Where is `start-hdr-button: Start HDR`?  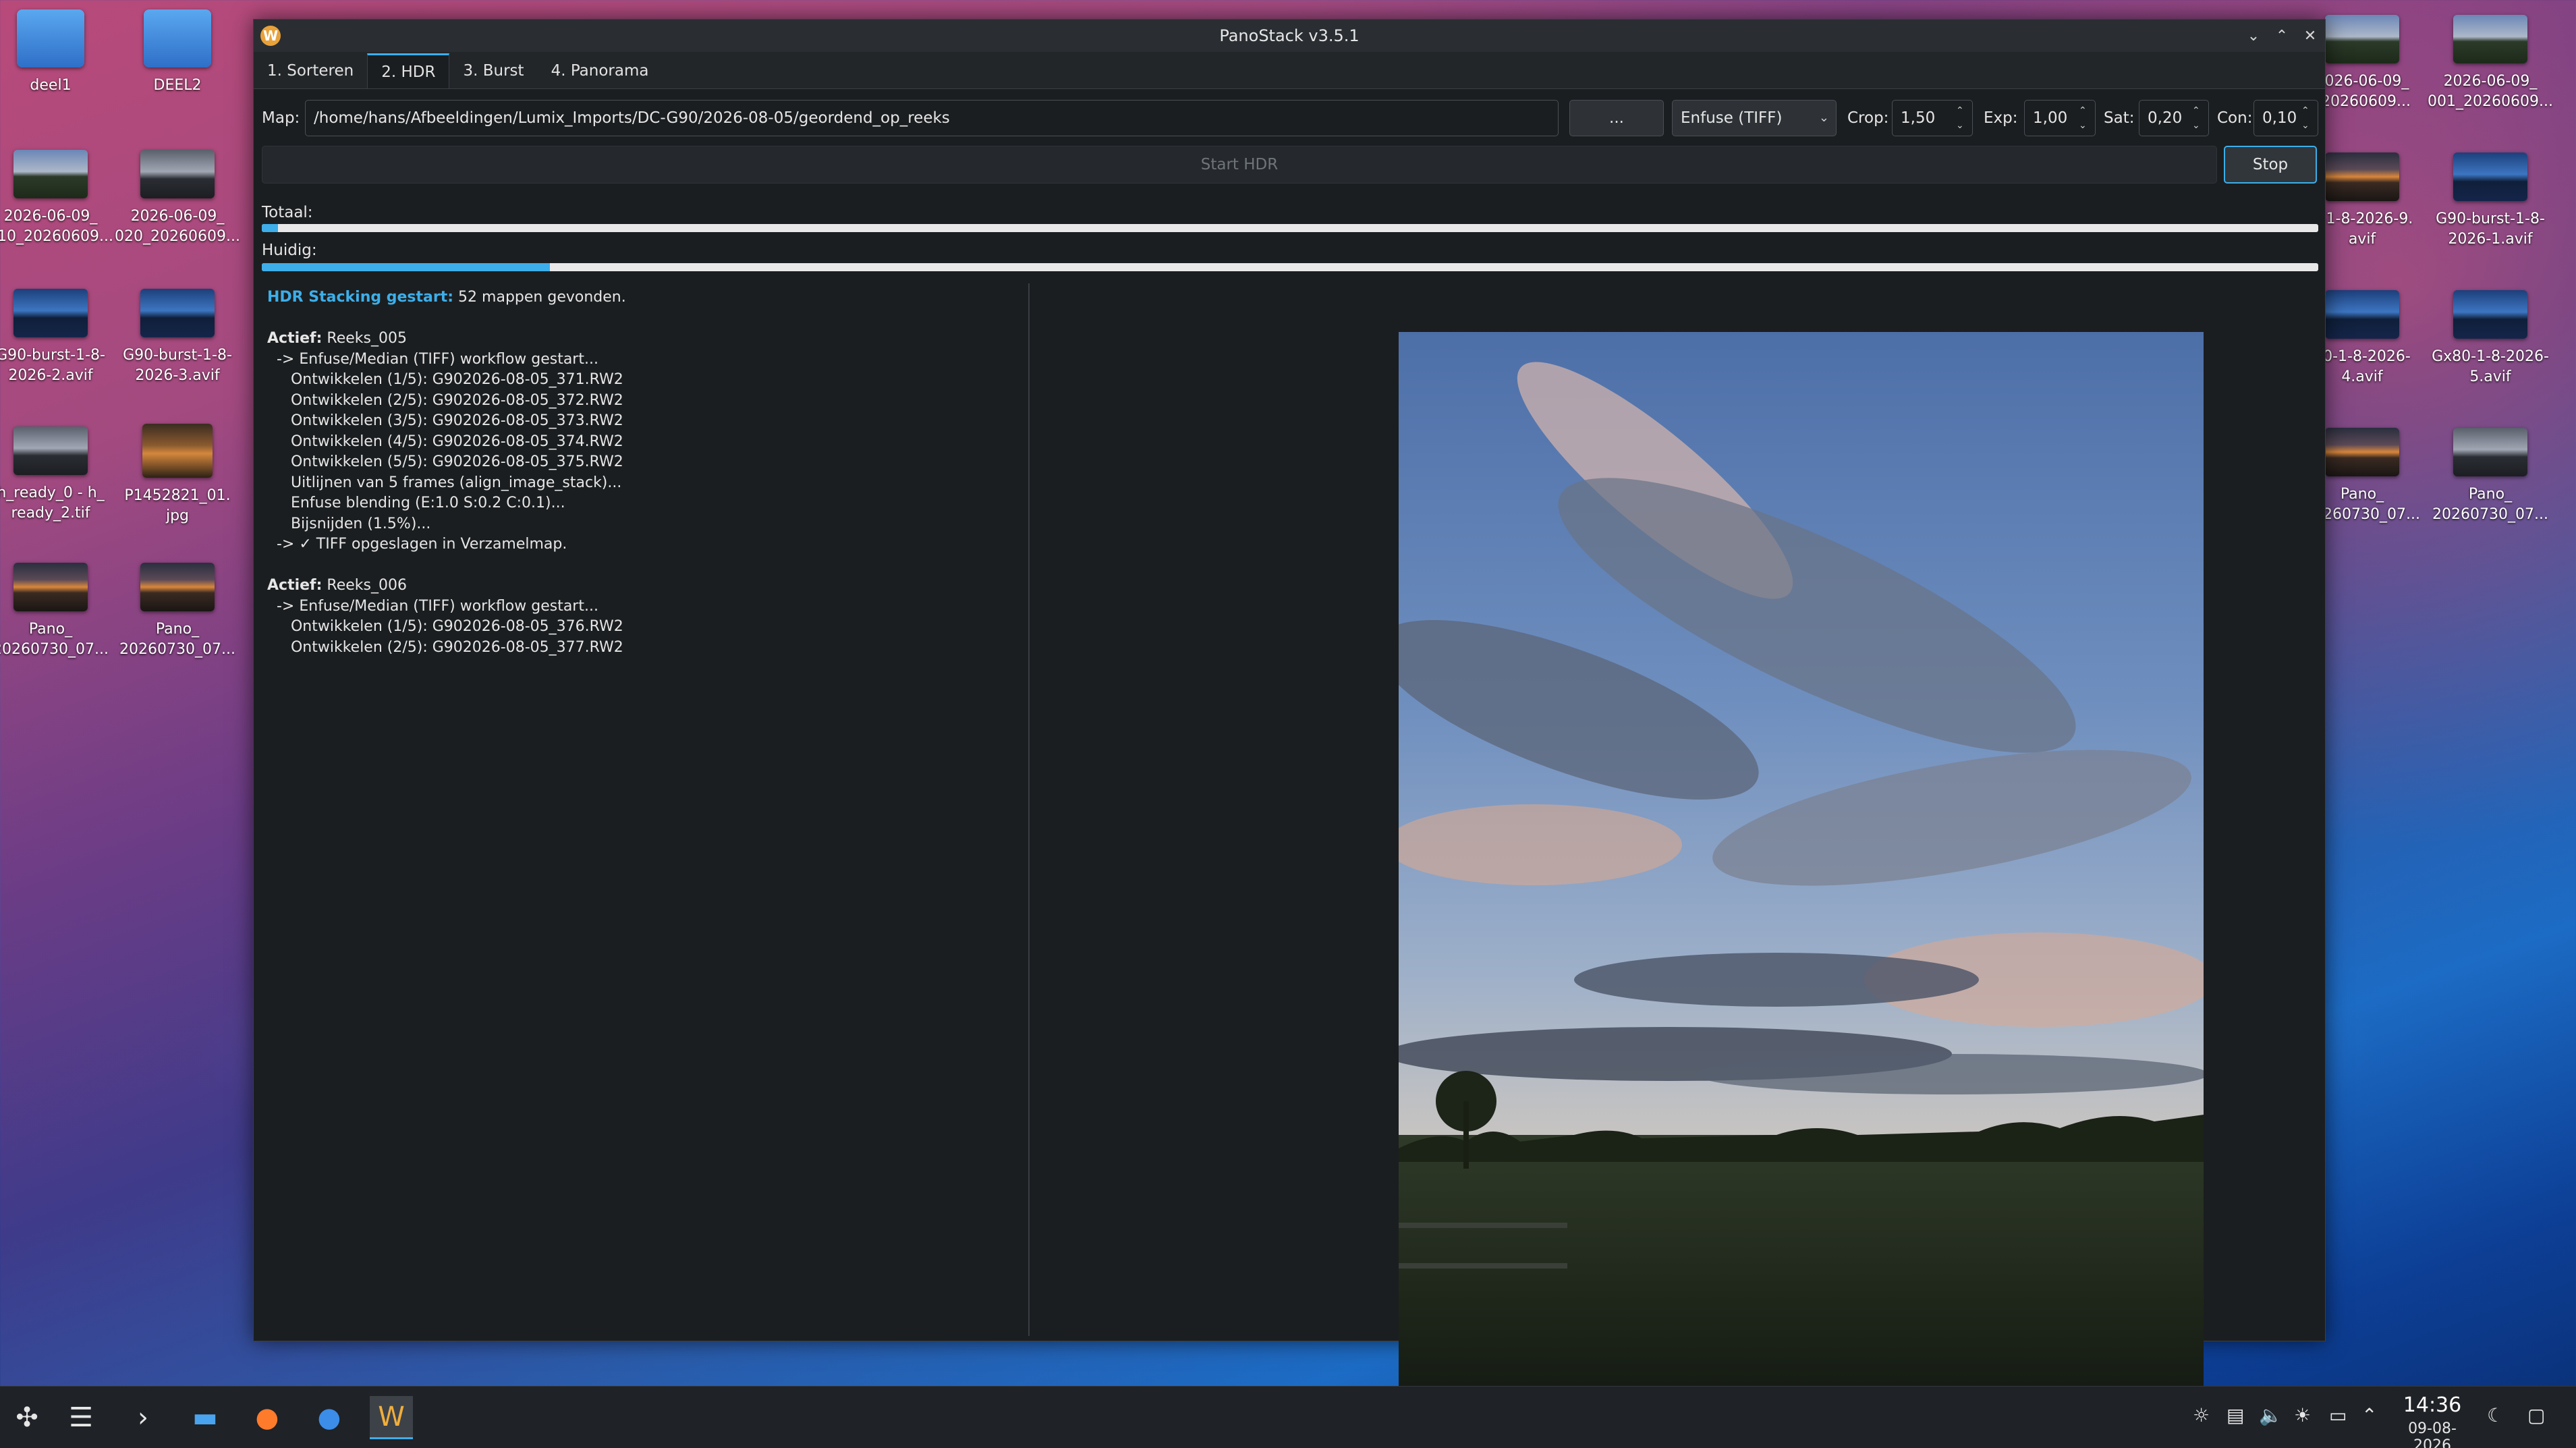
start-hdr-button: Start HDR is located at coordinates (1239, 165).